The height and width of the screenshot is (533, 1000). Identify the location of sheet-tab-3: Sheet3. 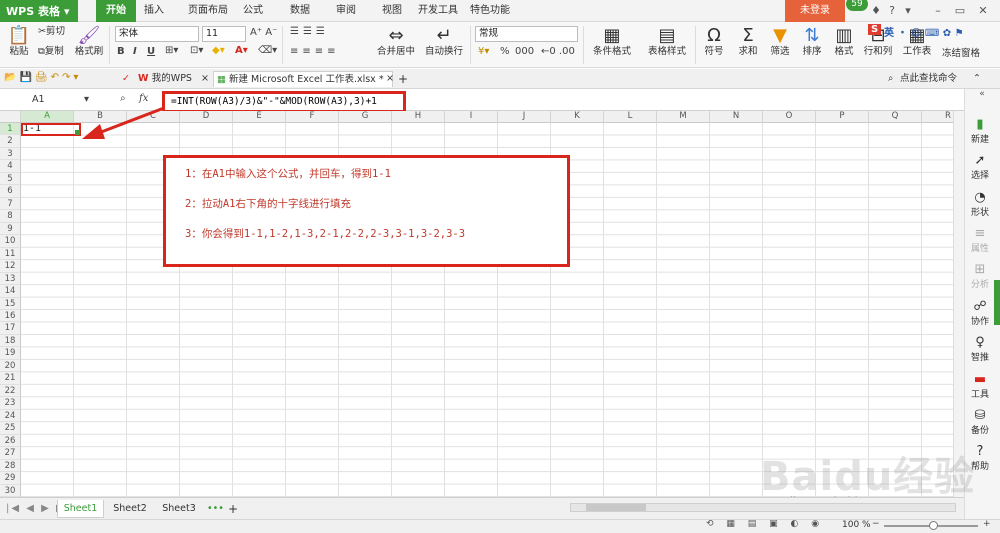
(179, 509).